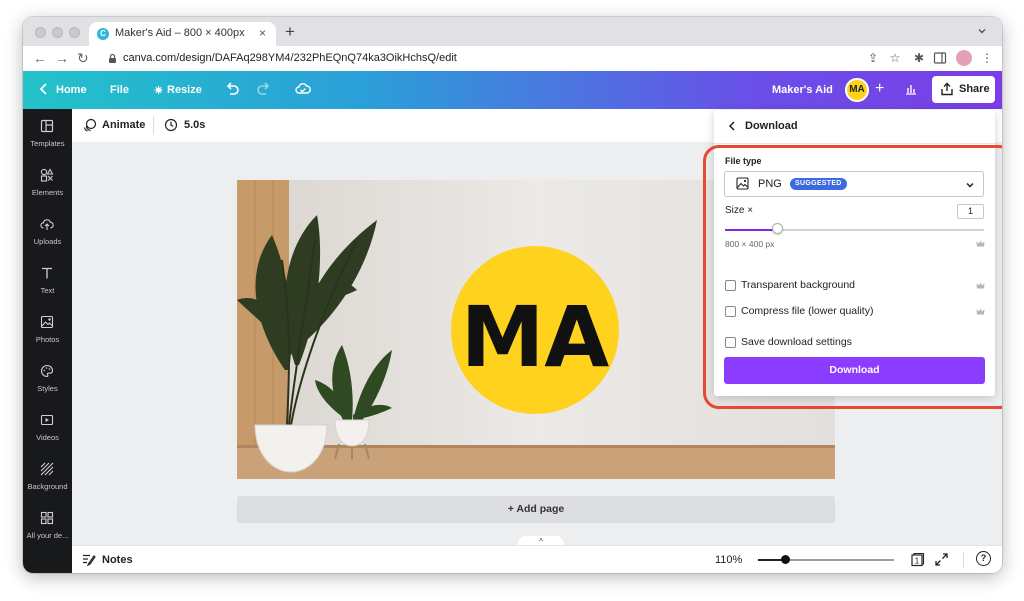 The image size is (1024, 601). What do you see at coordinates (730, 342) in the screenshot?
I see `save-download-settings-checkbox` at bounding box center [730, 342].